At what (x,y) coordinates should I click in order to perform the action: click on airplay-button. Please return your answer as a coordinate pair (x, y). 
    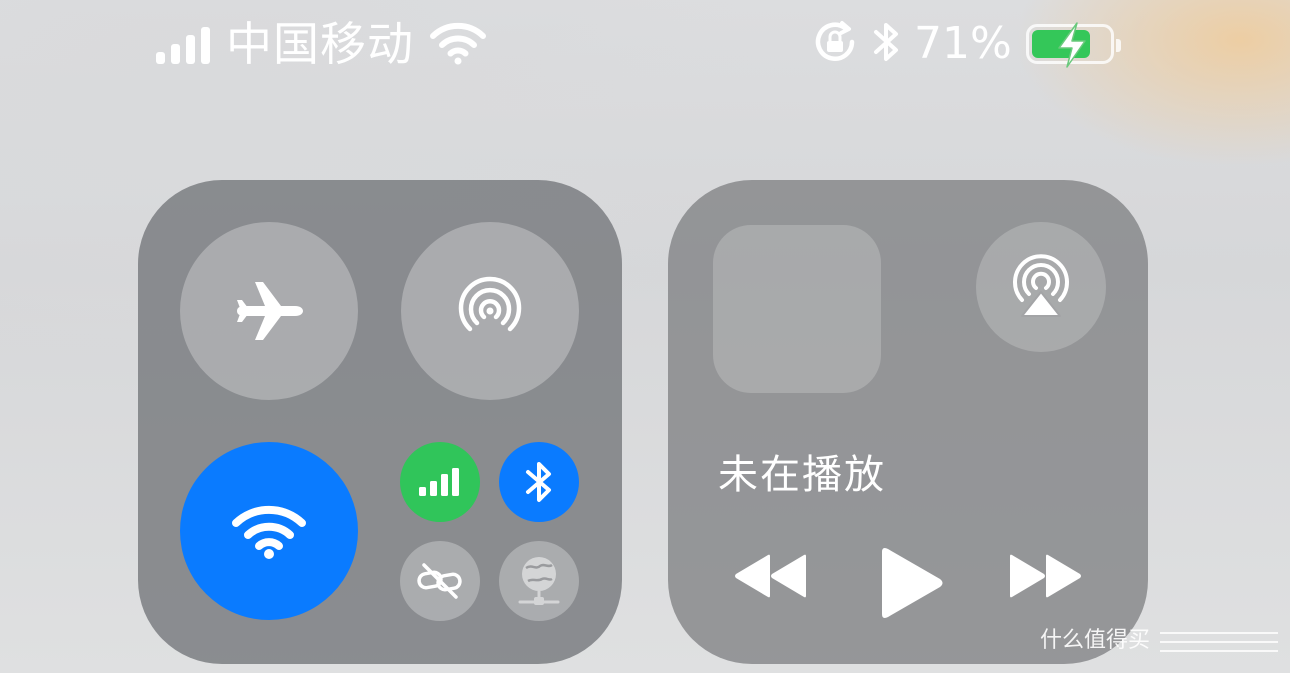
    Looking at the image, I should click on (1041, 287).